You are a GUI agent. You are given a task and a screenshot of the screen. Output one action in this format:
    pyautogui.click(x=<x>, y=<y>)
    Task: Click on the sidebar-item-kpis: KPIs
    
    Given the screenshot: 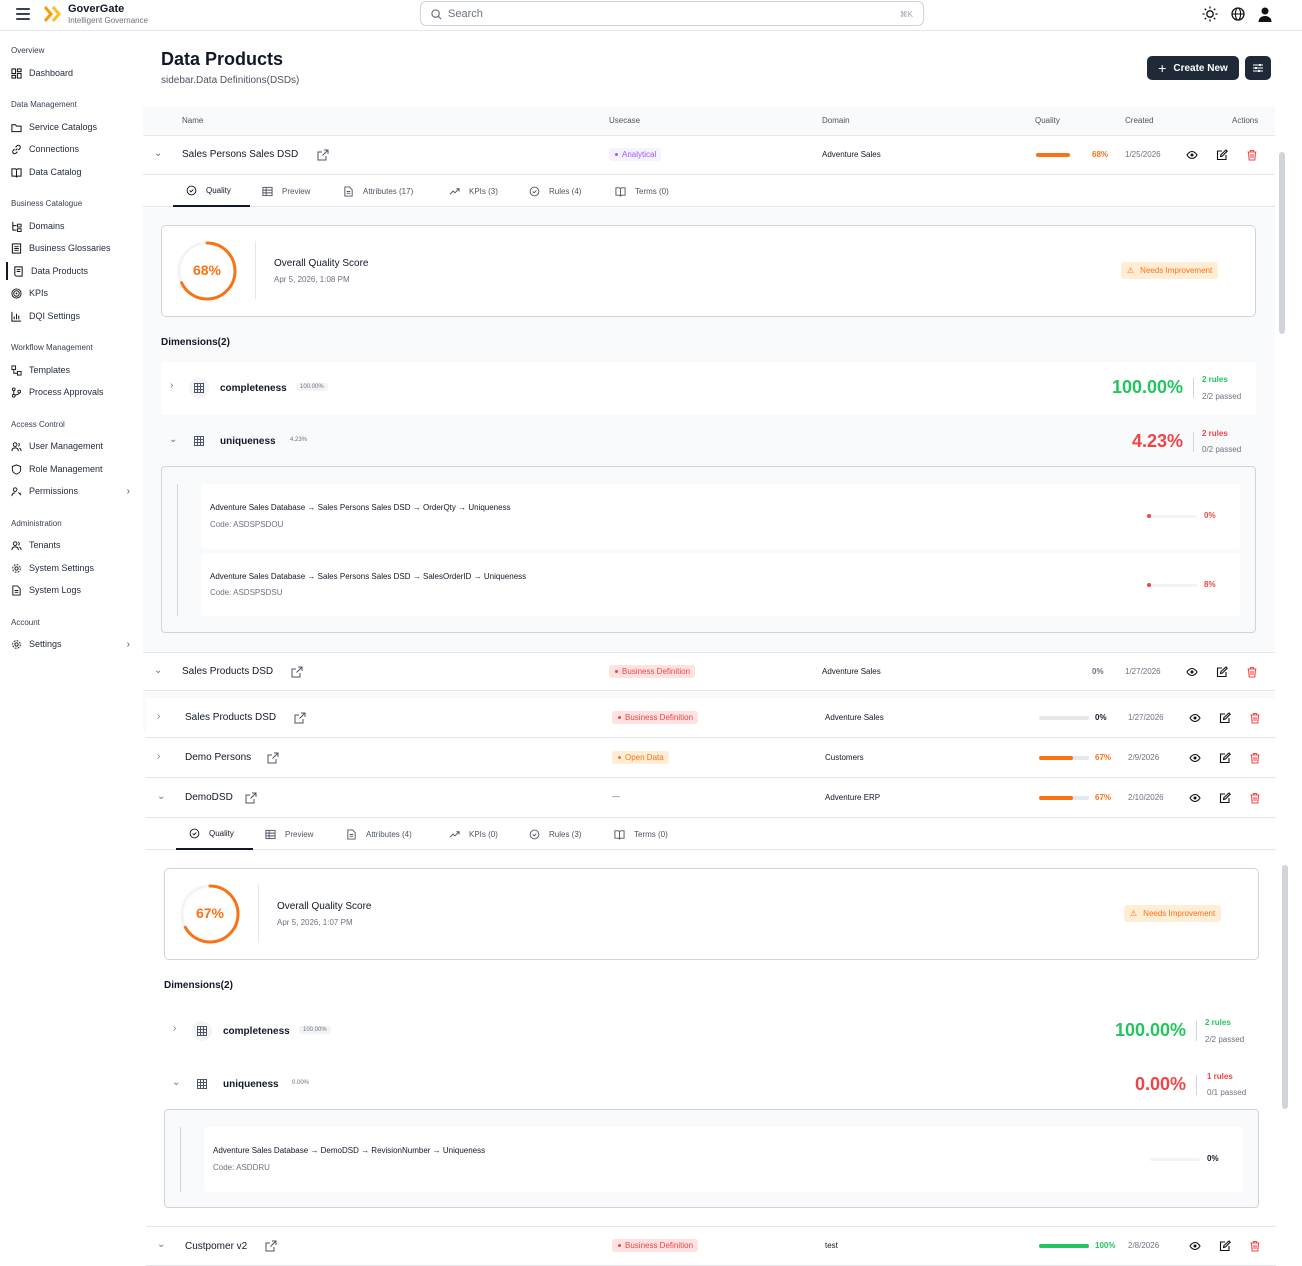 What is the action you would take?
    pyautogui.click(x=73, y=293)
    